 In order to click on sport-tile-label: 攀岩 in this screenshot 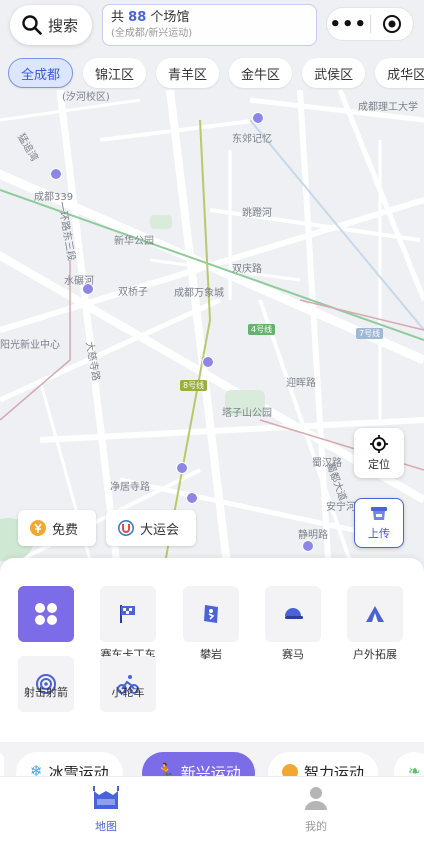, I will do `click(211, 654)`.